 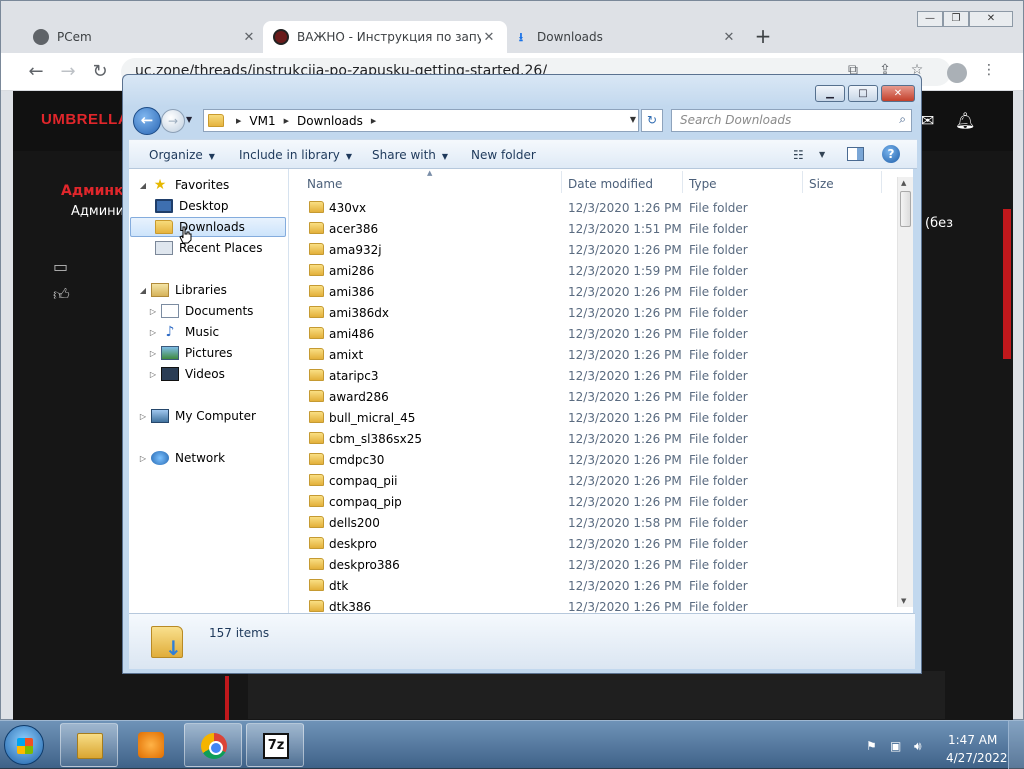 What do you see at coordinates (957, 73) in the screenshot?
I see `profile-avatar-icon` at bounding box center [957, 73].